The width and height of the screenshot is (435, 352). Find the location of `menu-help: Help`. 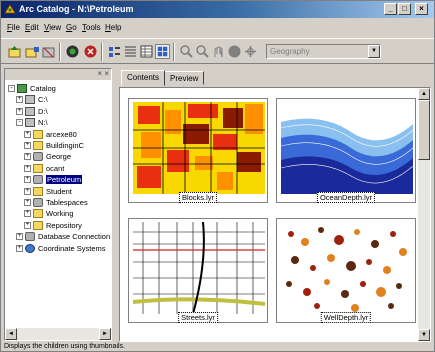

menu-help: Help is located at coordinates (113, 27).